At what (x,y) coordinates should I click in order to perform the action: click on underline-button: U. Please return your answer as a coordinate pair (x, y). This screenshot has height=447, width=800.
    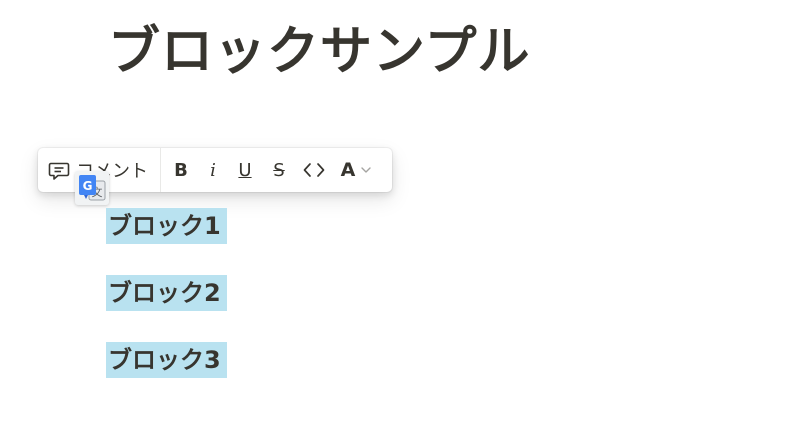
    Looking at the image, I should click on (245, 170).